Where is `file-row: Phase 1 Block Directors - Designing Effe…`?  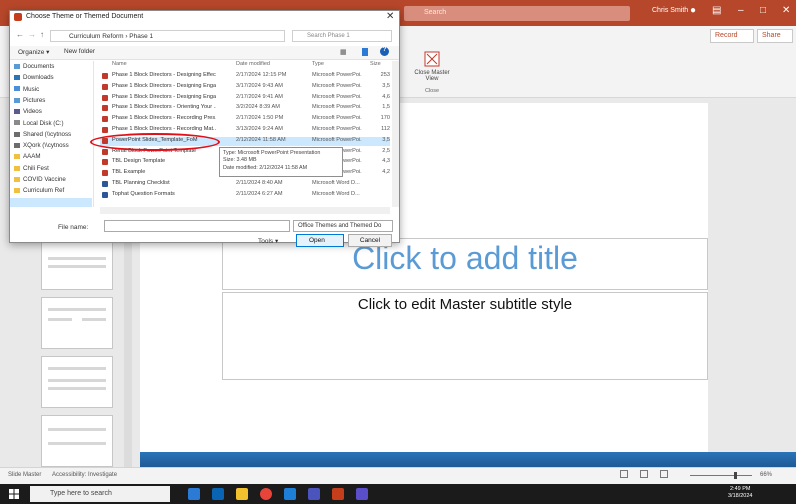 file-row: Phase 1 Block Directors - Designing Effe… is located at coordinates (245, 76).